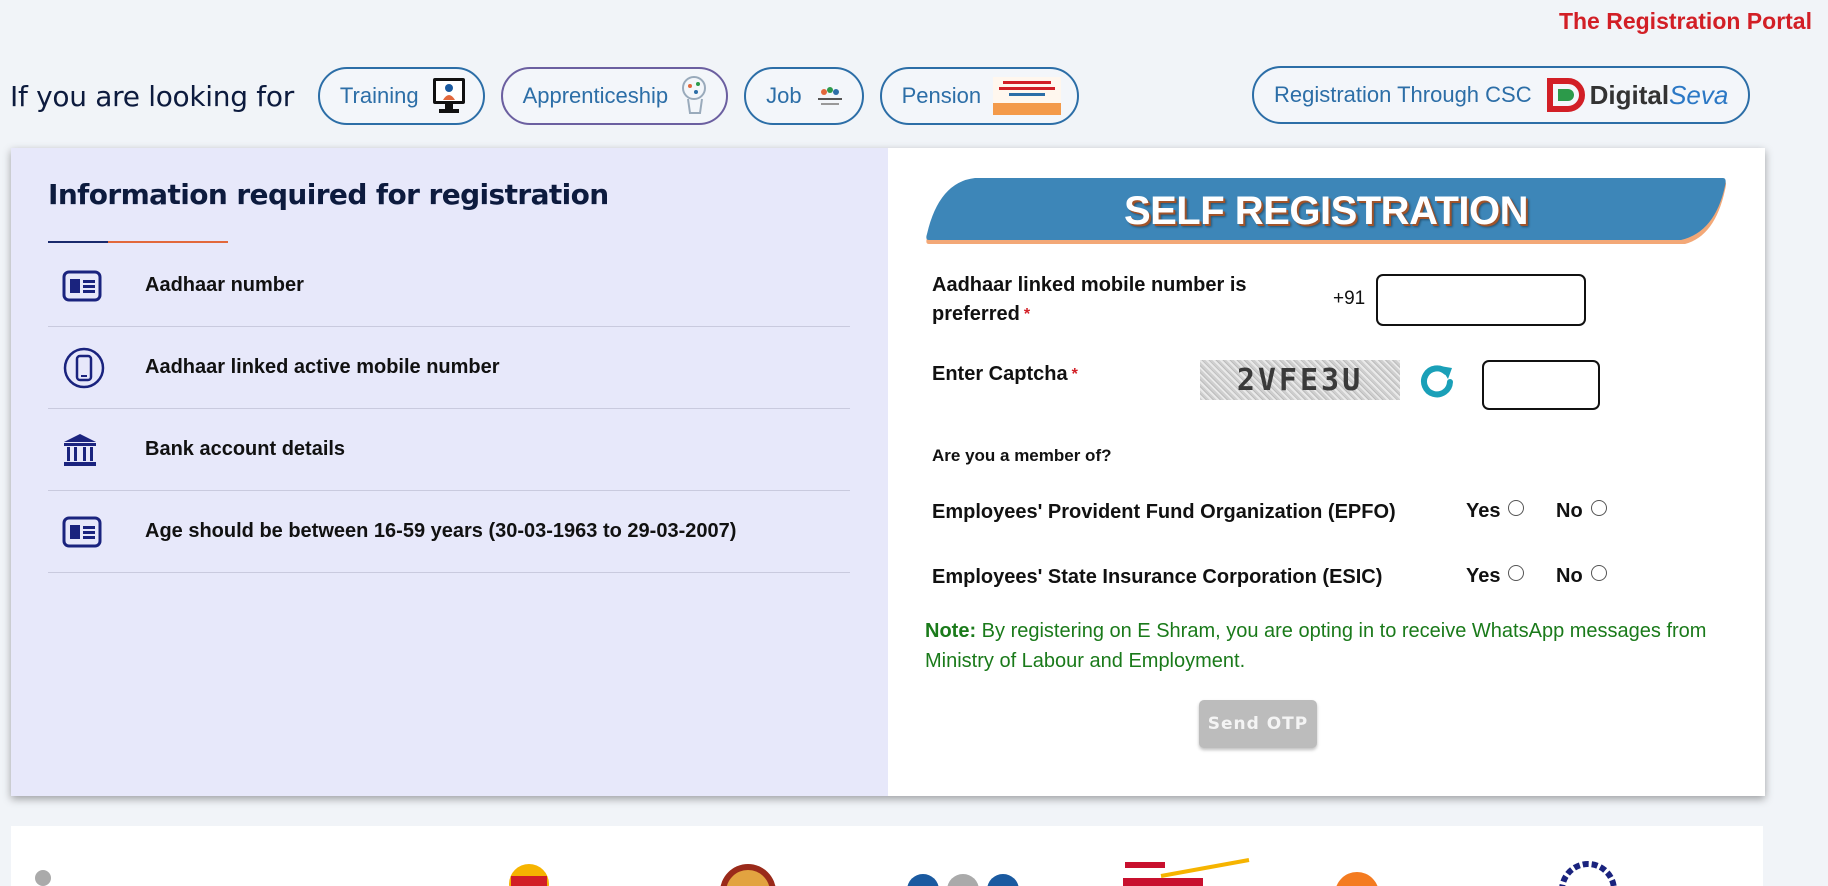 Image resolution: width=1828 pixels, height=886 pixels. I want to click on info-item-aadhaar: Aadhaar number, so click(449, 286).